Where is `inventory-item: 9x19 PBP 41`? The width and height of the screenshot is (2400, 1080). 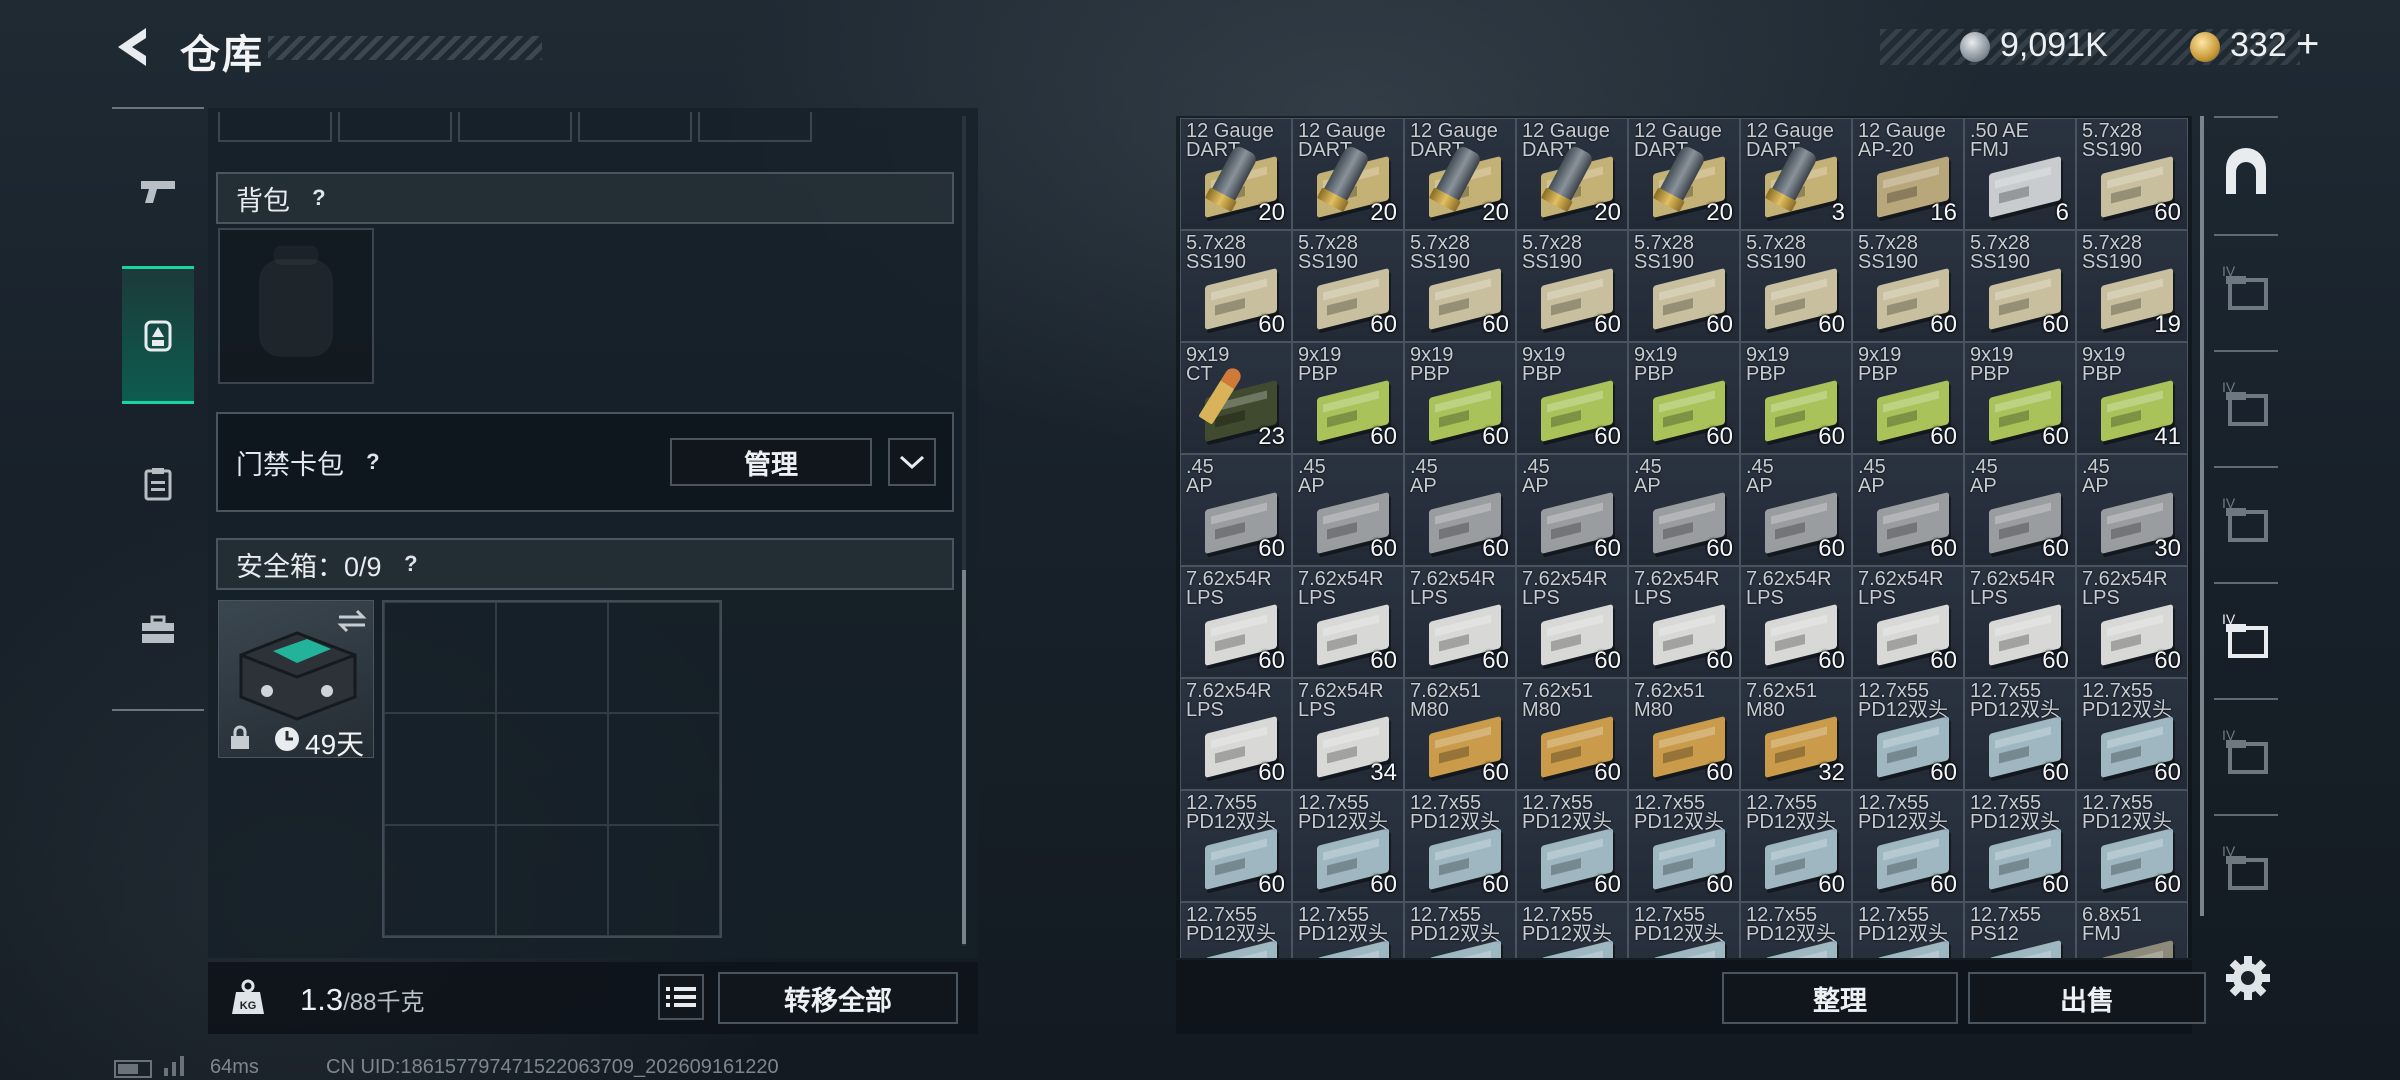
inventory-item: 9x19 PBP 41 is located at coordinates (2132, 398).